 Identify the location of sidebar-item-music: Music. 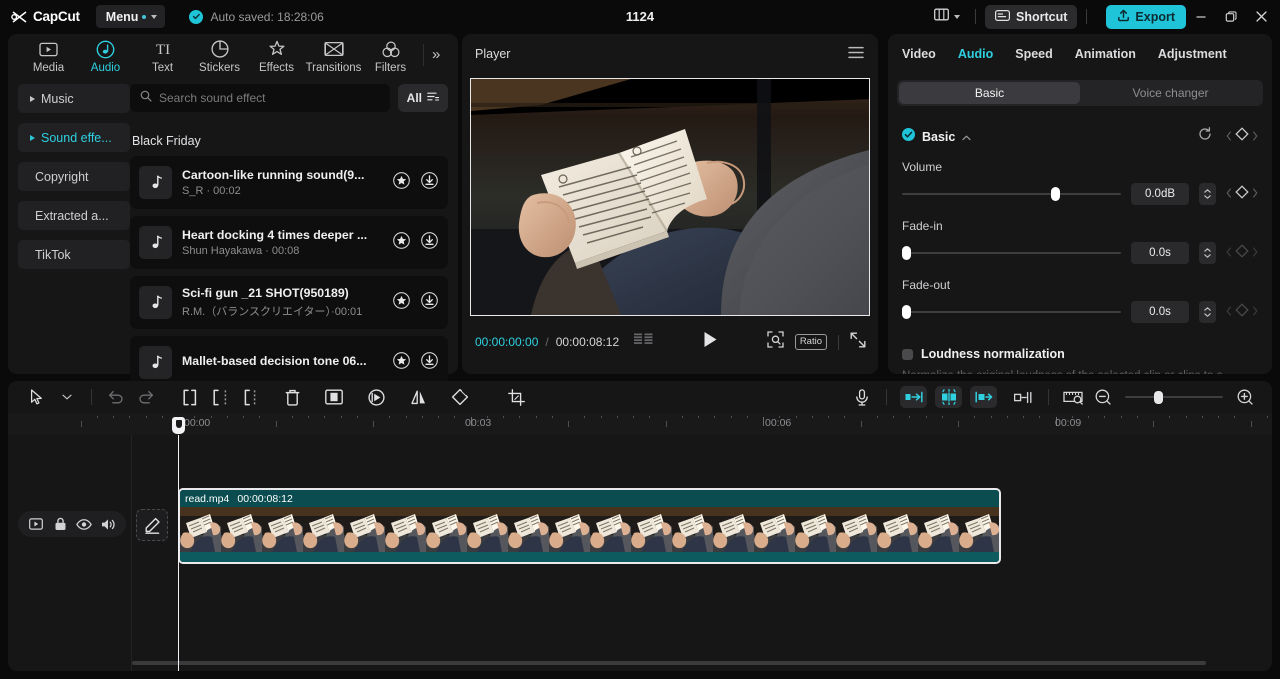
(74, 98).